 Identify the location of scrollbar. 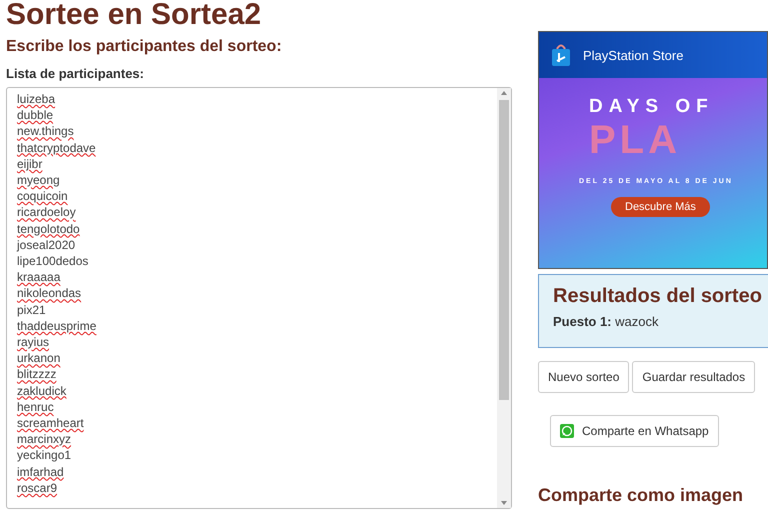
(504, 298).